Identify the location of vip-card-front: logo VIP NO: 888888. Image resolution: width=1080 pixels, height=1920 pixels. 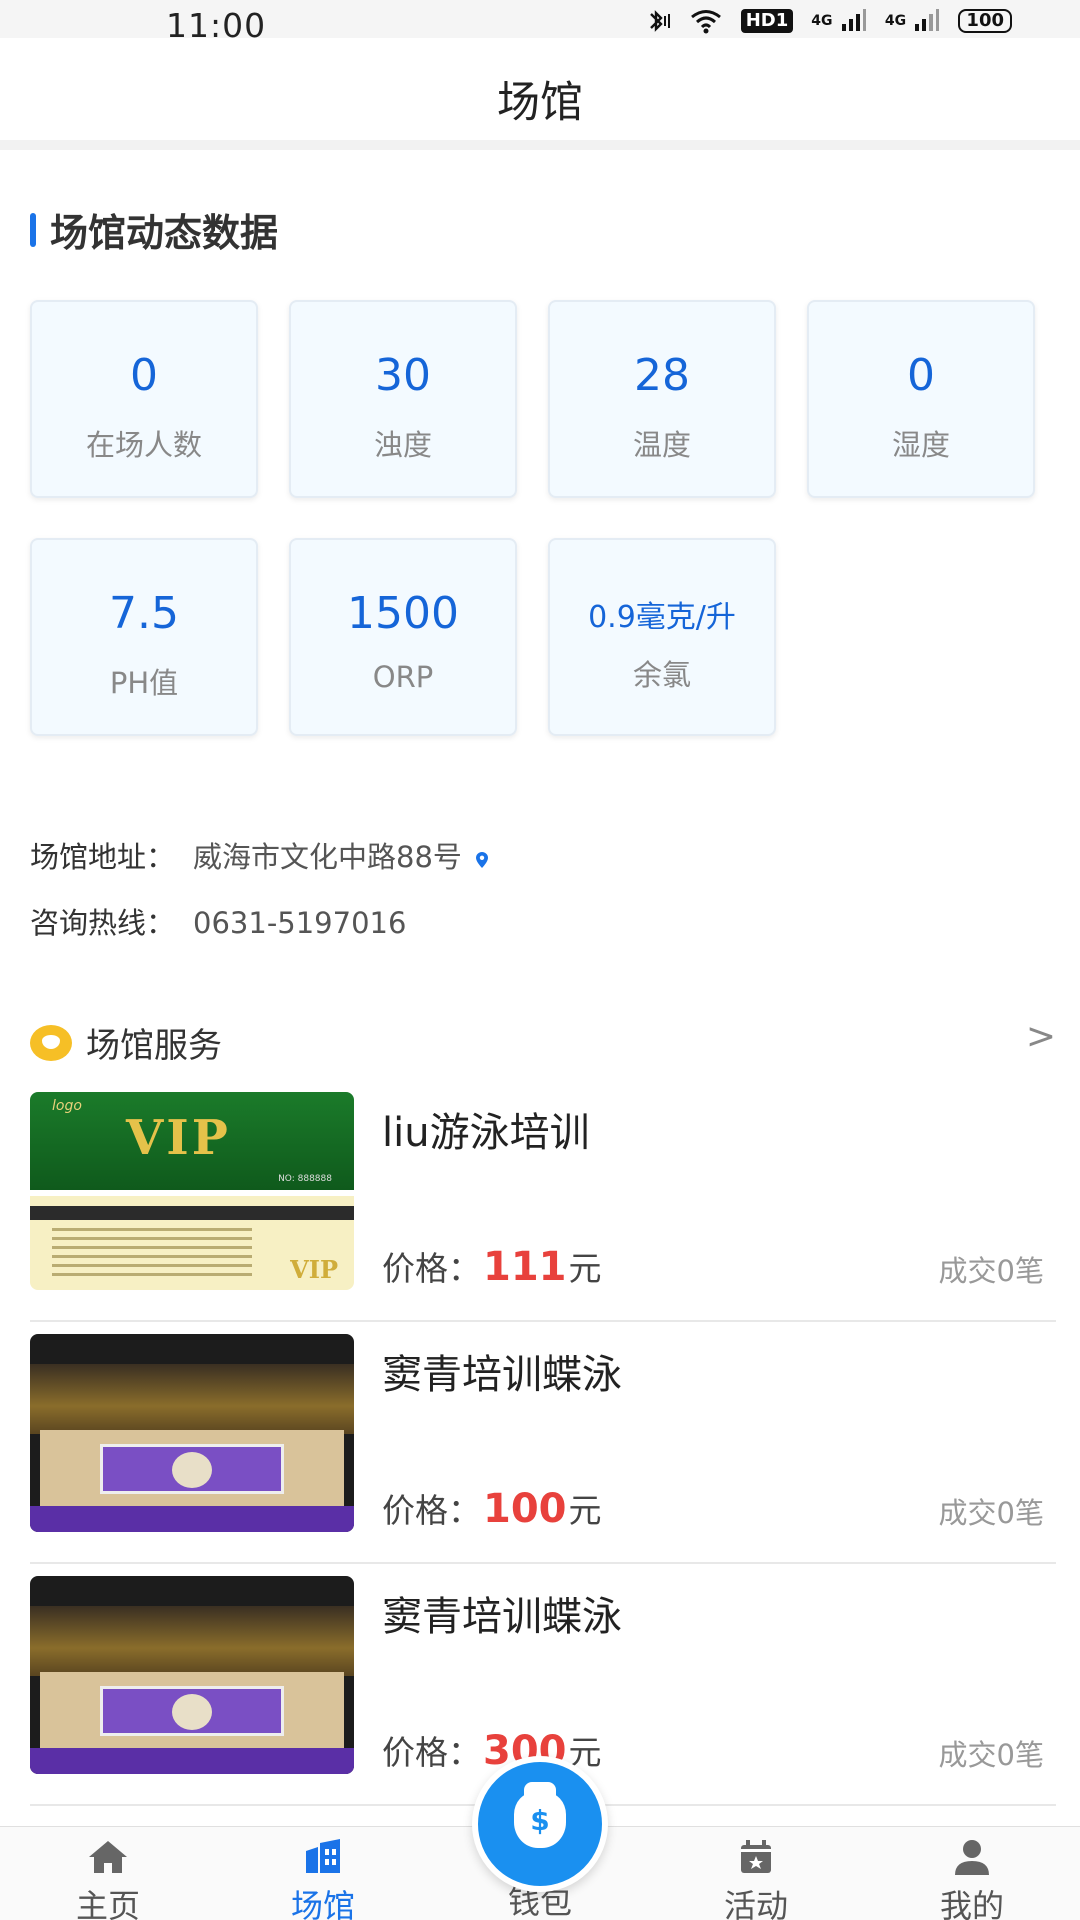
(192, 1141).